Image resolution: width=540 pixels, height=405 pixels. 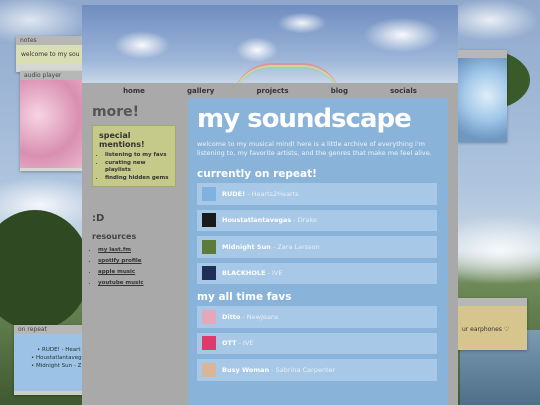 What do you see at coordinates (257, 174) in the screenshot?
I see `repeat-heading: currently on repeat!` at bounding box center [257, 174].